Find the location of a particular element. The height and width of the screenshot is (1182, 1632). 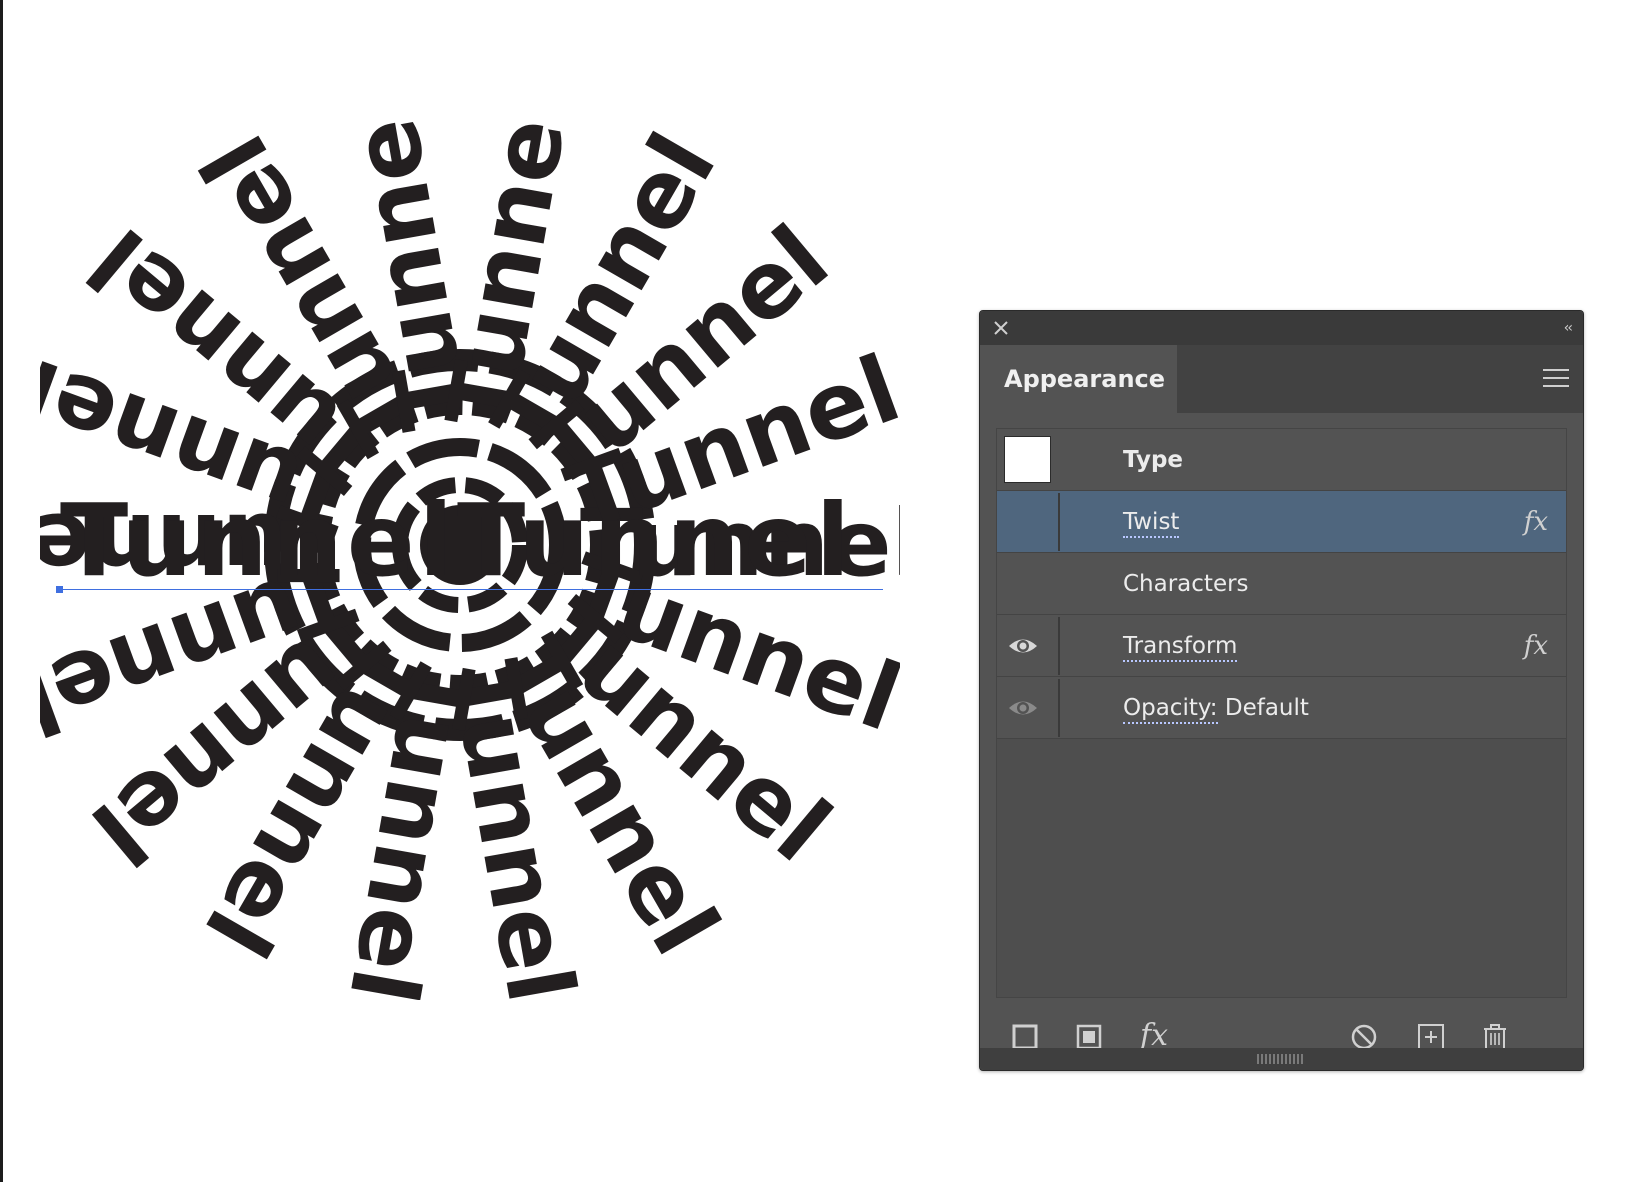

row-transform: Transform fx is located at coordinates (1281, 646).